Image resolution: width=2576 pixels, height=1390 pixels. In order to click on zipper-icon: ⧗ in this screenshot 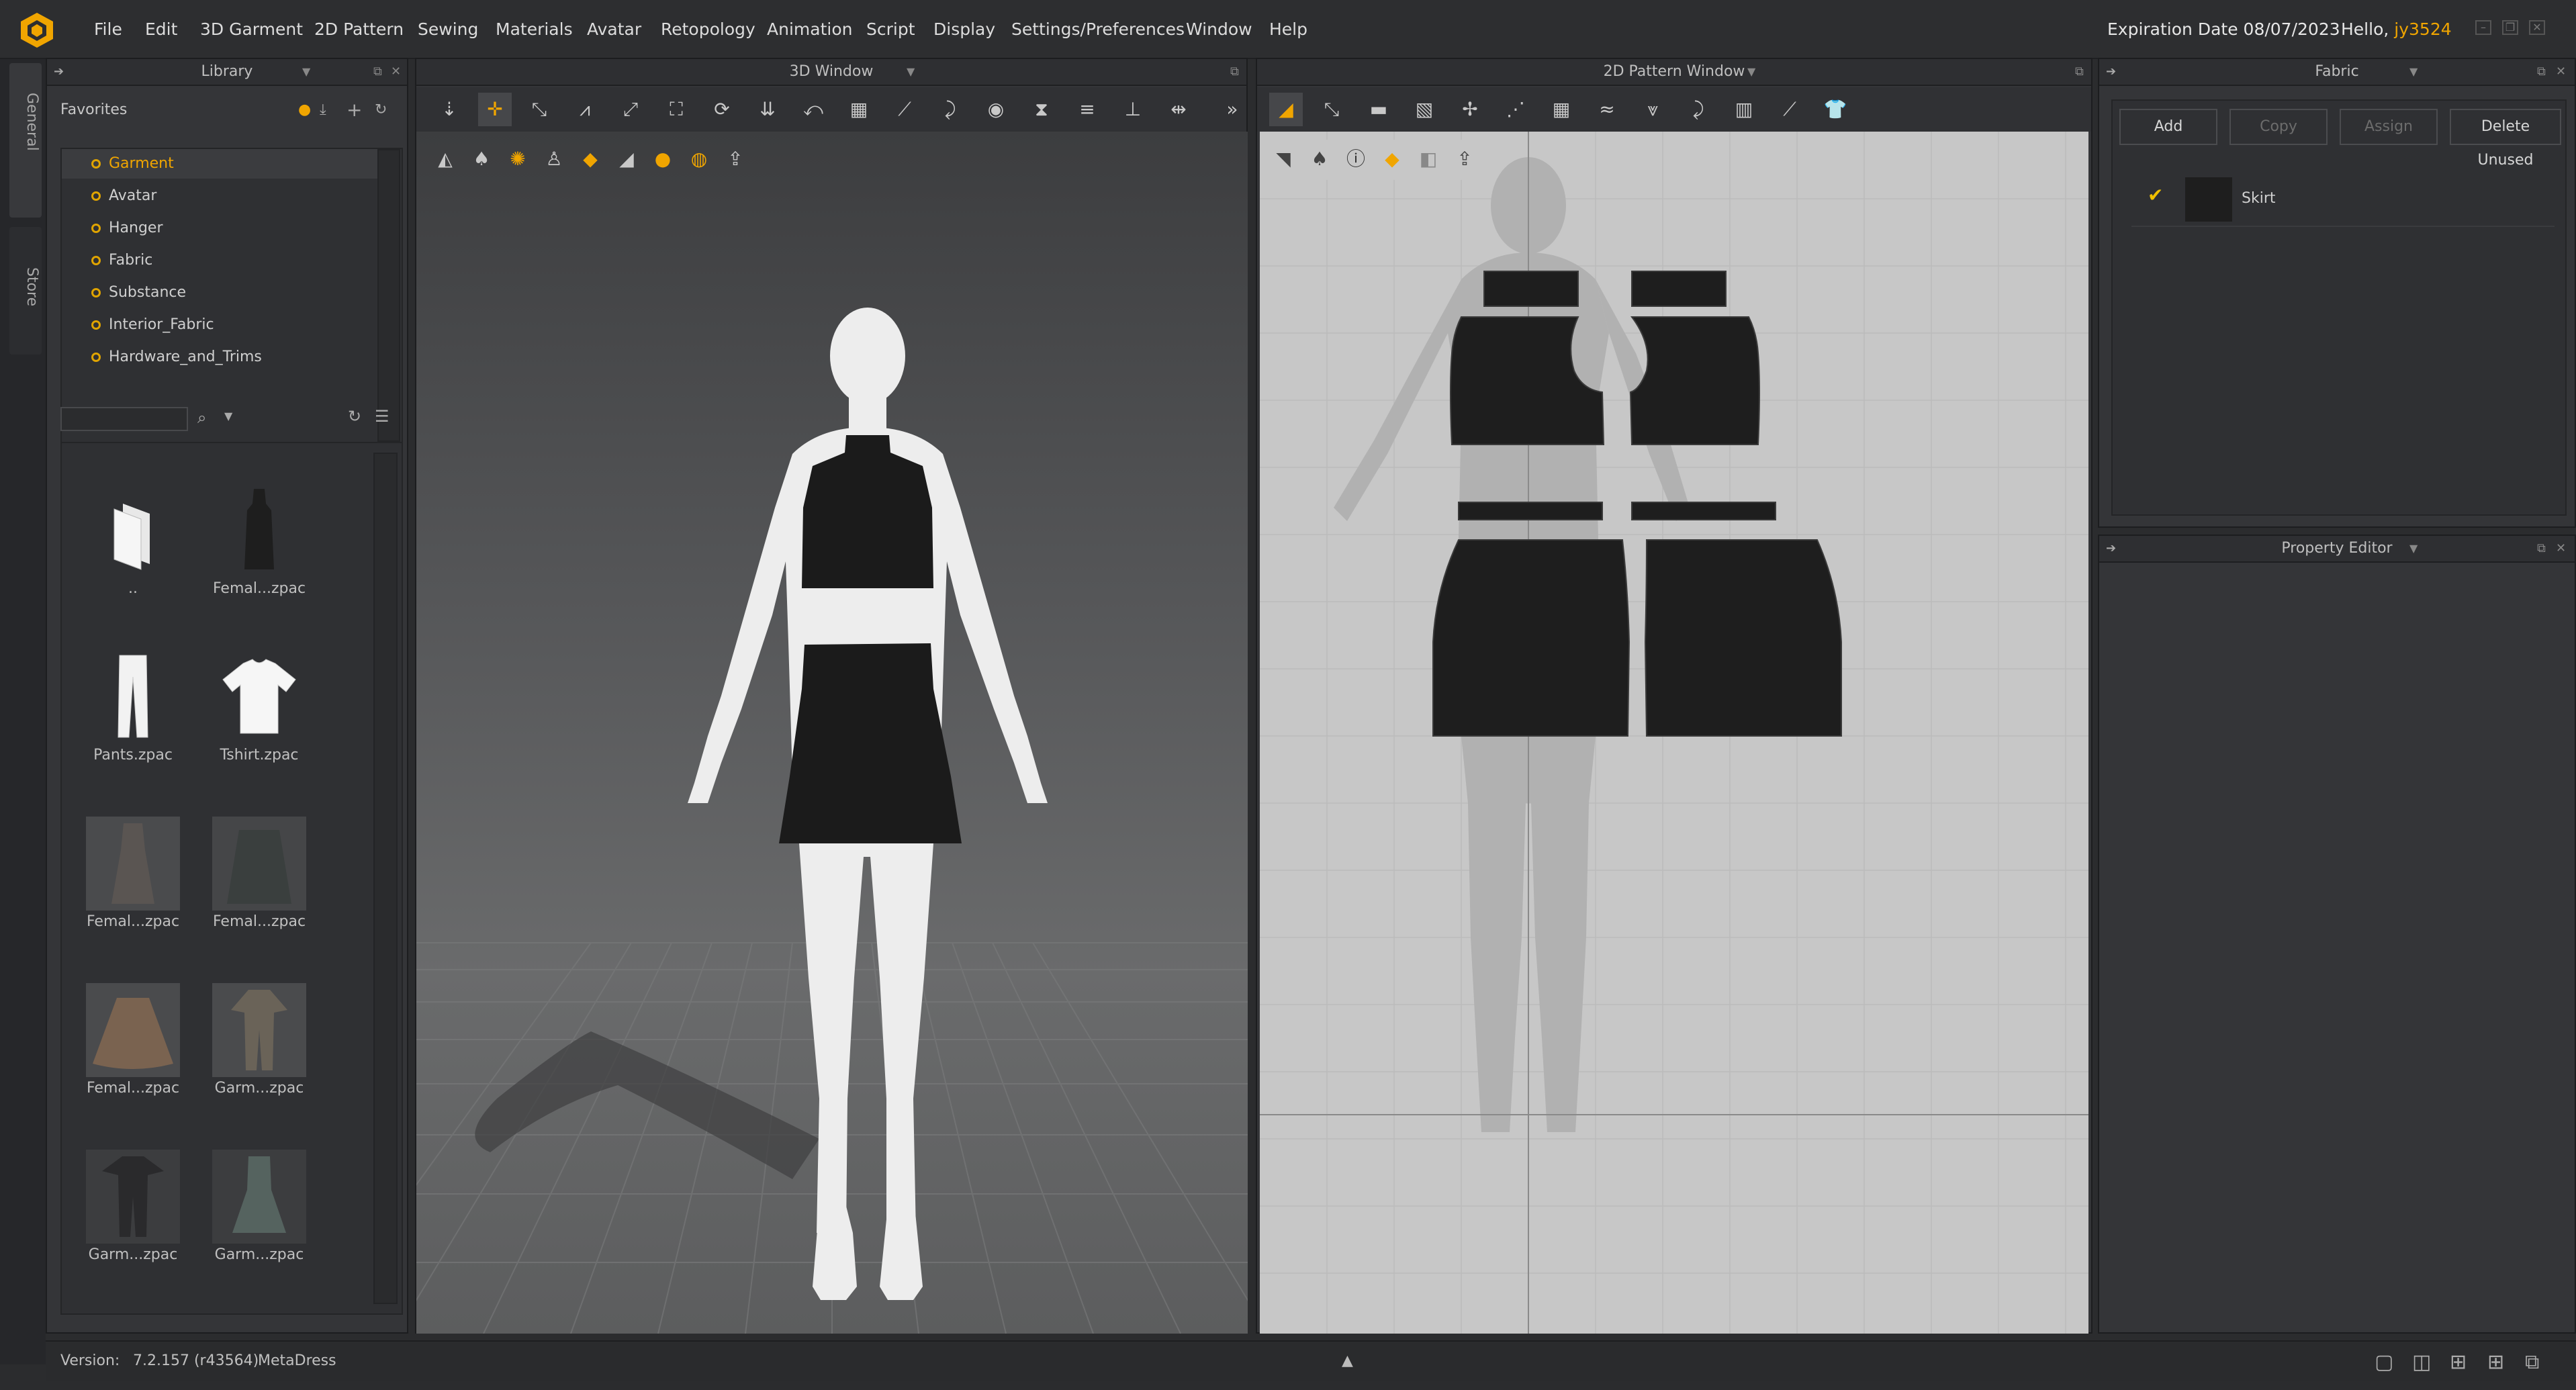, I will do `click(1041, 110)`.